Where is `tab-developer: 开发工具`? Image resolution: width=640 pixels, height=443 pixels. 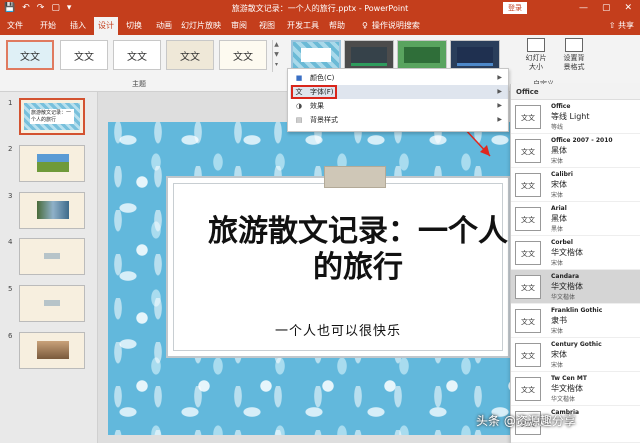
tab-developer: 开发工具 is located at coordinates (303, 26).